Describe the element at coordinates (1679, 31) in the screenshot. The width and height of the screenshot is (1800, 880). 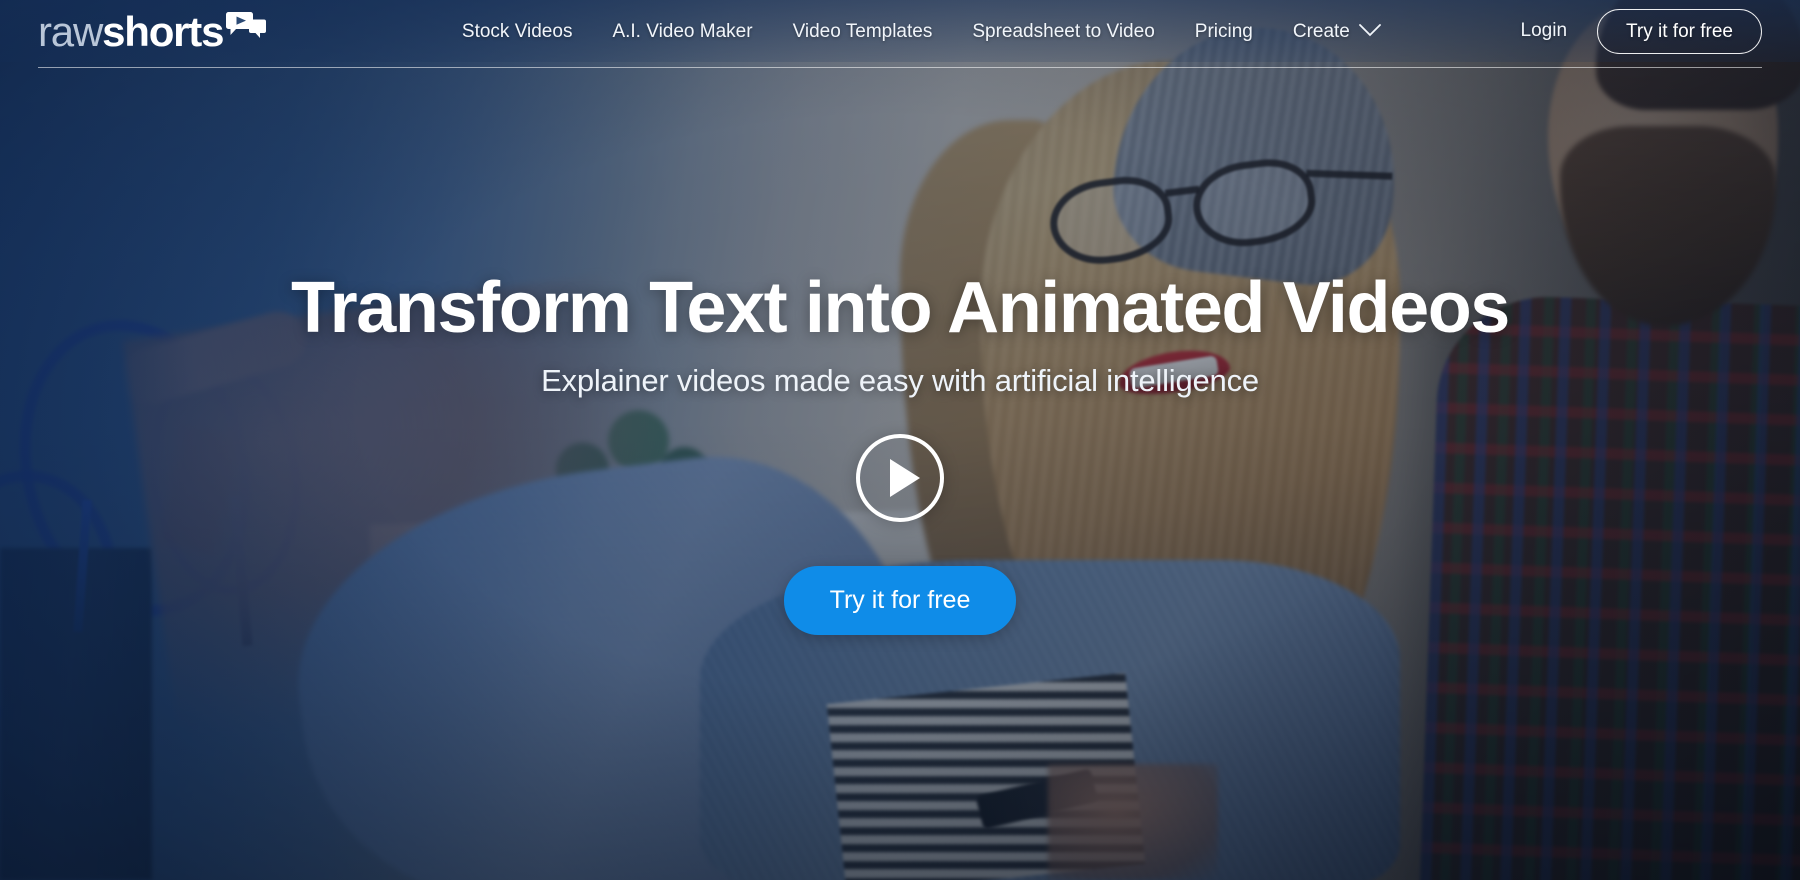
I see `header-try-free-button: Try it for free` at that location.